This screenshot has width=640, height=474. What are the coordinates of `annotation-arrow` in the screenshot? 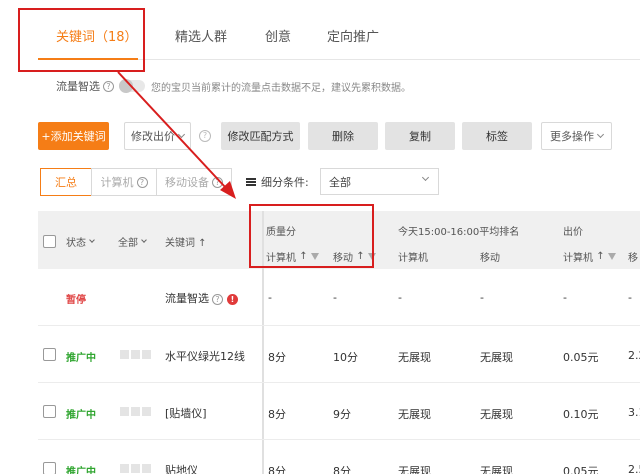 It's located at (176, 135).